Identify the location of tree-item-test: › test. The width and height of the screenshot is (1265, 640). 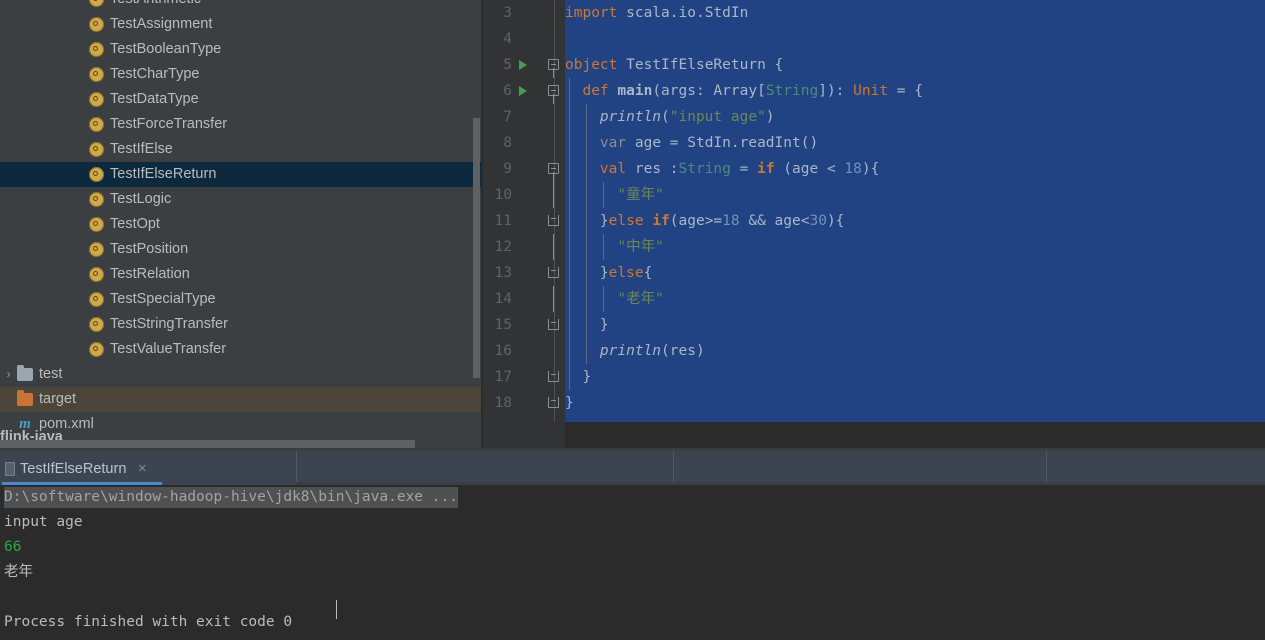
(241, 374).